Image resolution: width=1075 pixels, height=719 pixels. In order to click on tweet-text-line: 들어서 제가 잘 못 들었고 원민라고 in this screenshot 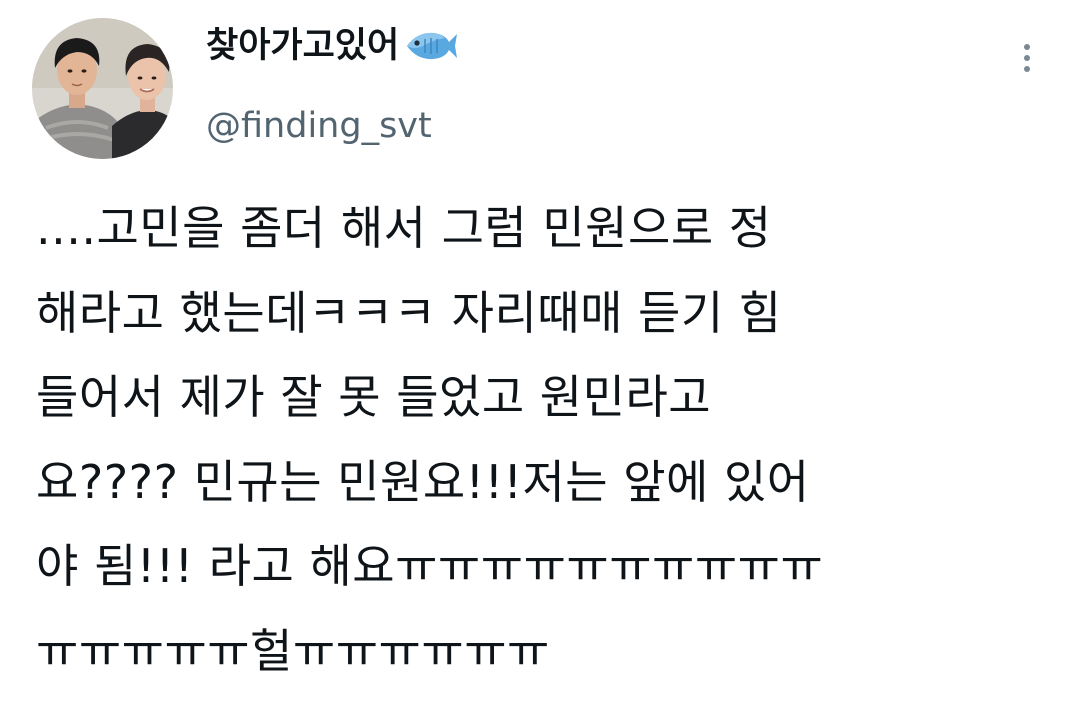, I will do `click(374, 397)`.